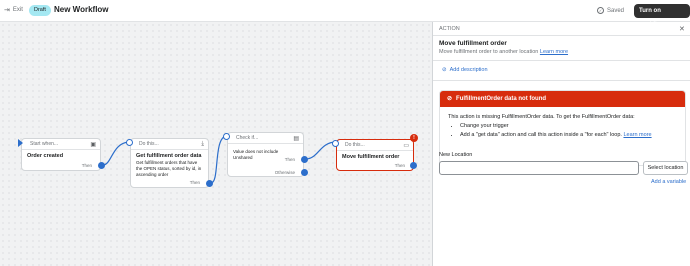  Describe the element at coordinates (284, 172) in the screenshot. I see `otherwise-label: Otherwise` at that location.